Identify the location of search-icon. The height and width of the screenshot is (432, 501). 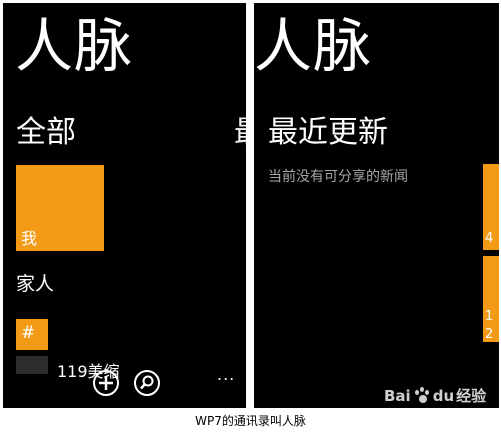
(147, 383).